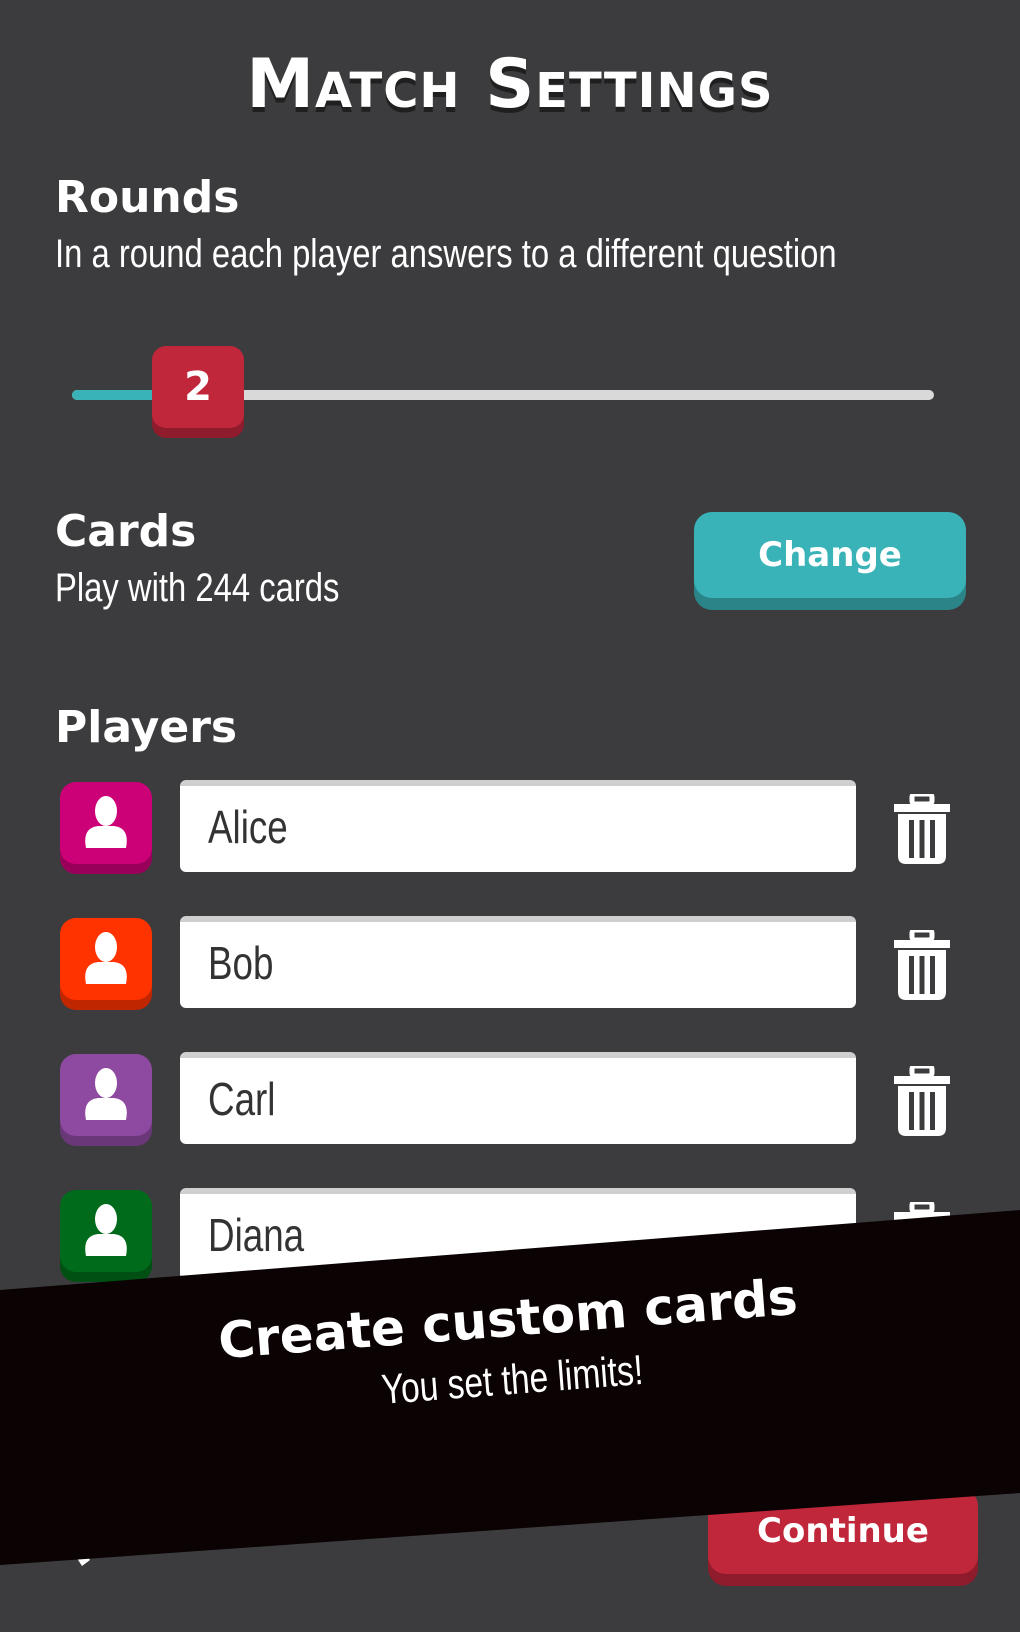 The height and width of the screenshot is (1632, 1020). I want to click on rounds-heading: Rounds, so click(147, 197).